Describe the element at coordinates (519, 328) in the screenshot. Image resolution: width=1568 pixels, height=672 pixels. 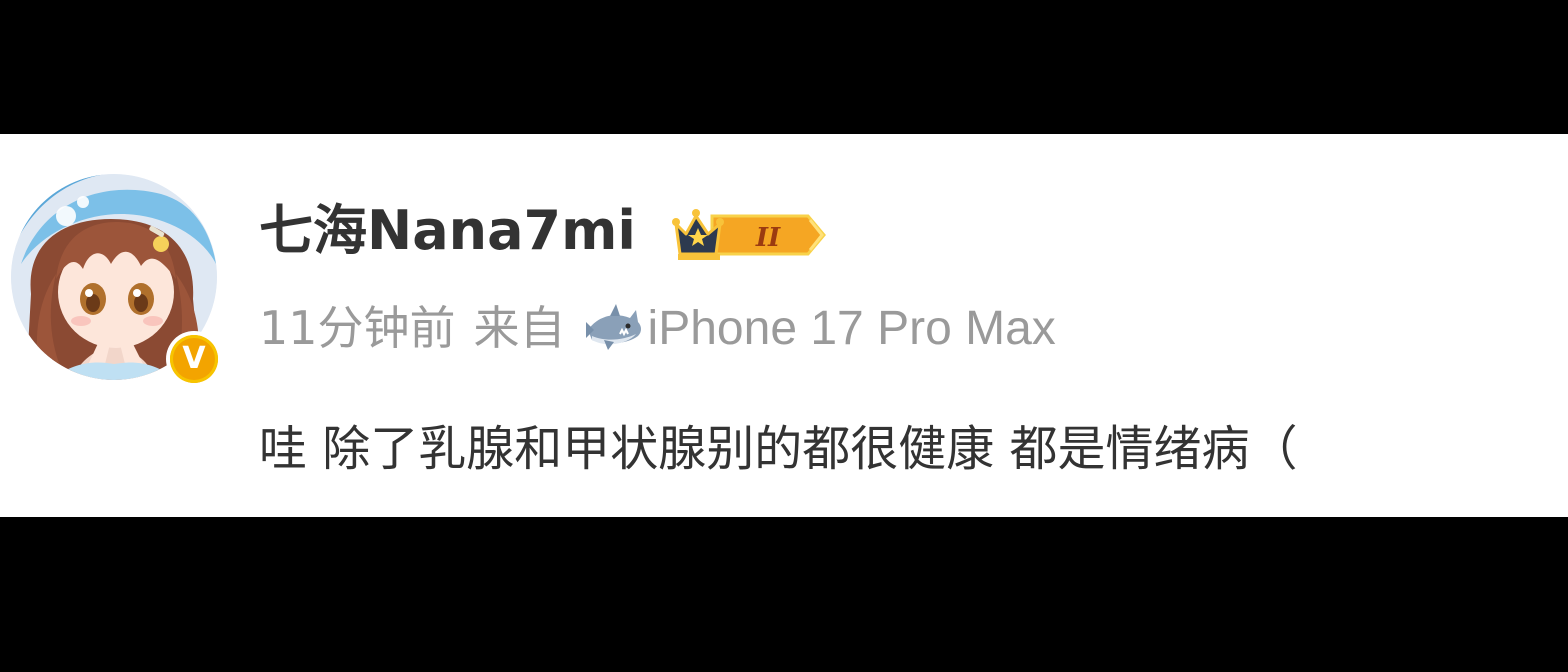
I see `source-prefix: 来自` at that location.